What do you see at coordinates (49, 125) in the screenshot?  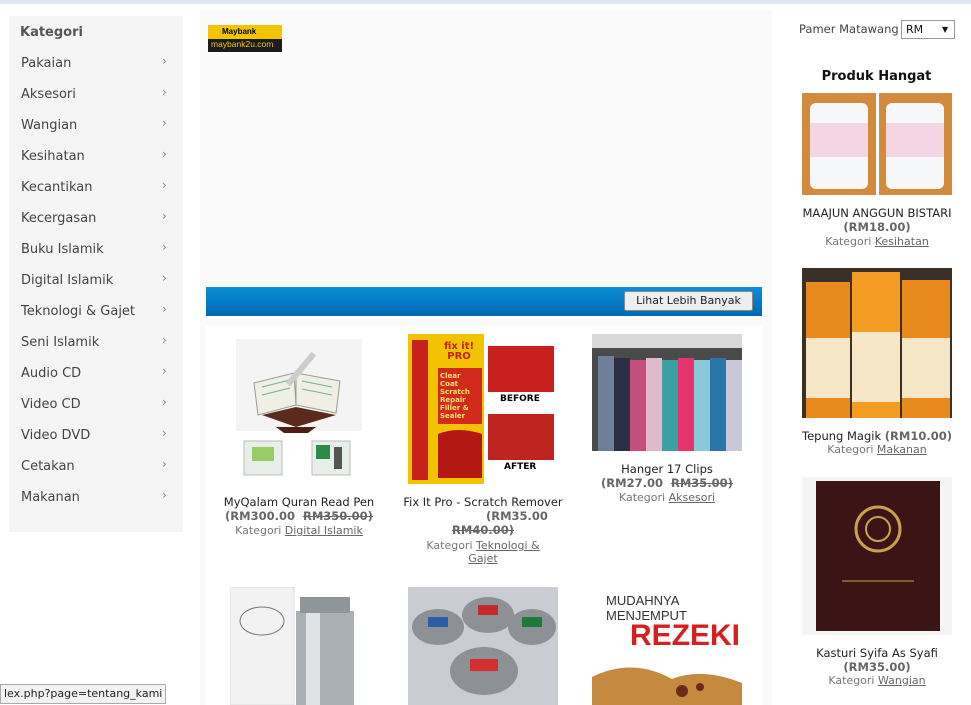 I see `sidebar-item-label: Wangian` at bounding box center [49, 125].